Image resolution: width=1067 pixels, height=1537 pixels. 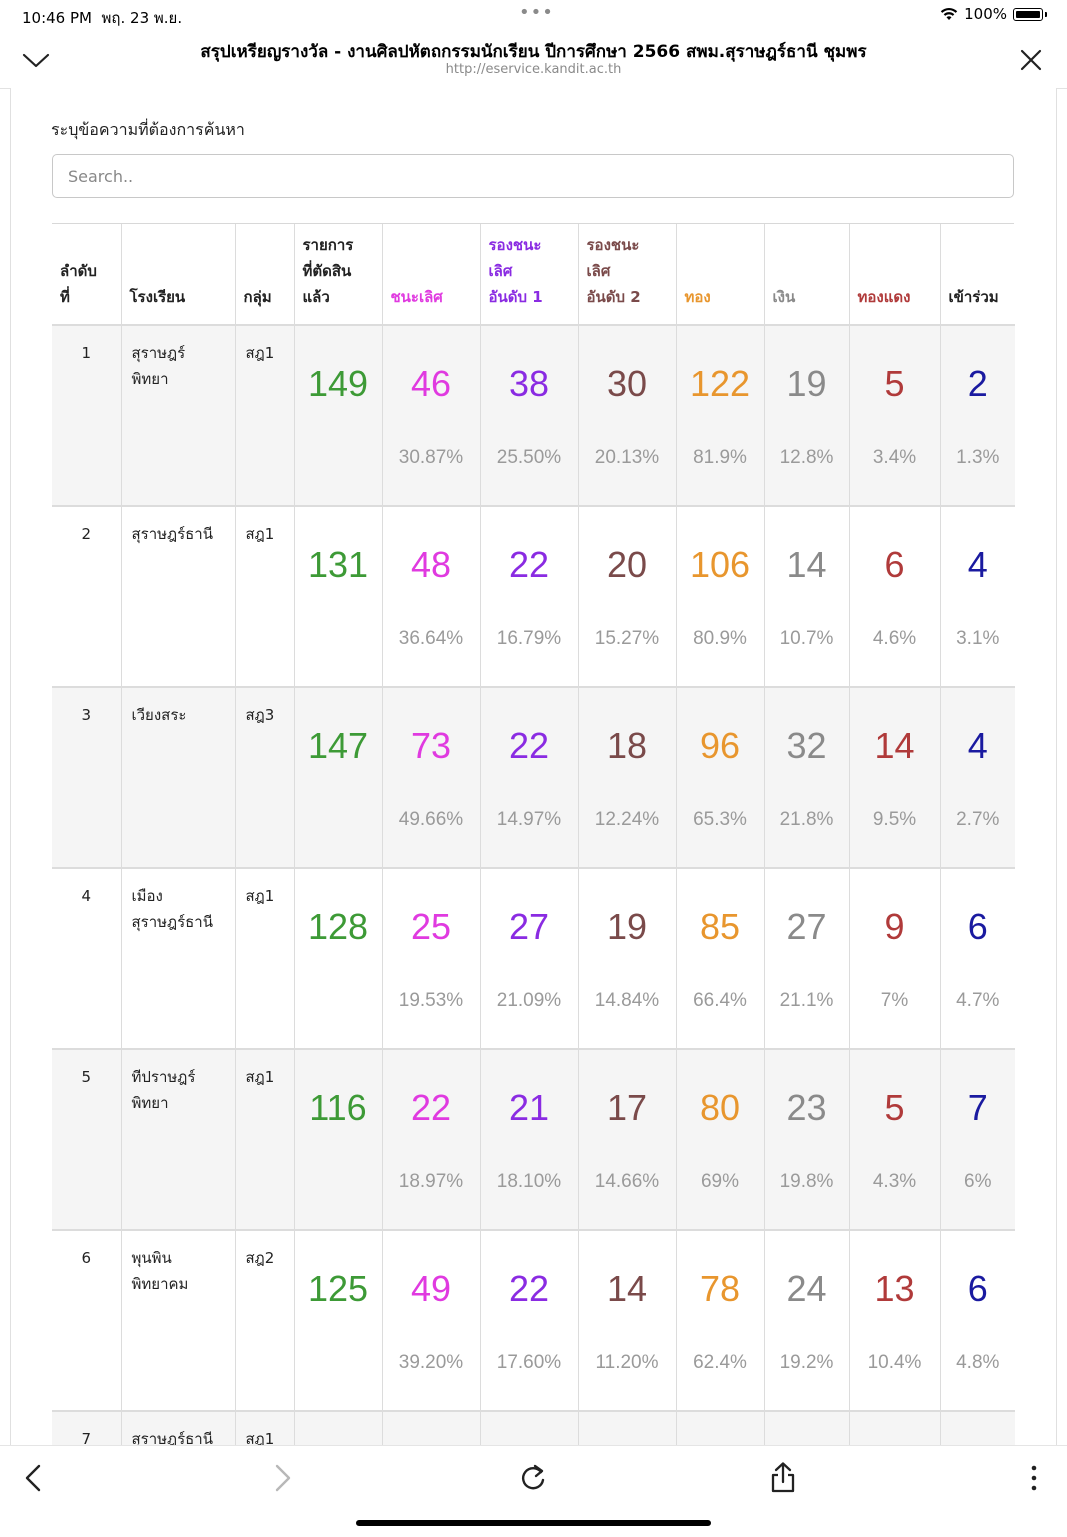 I want to click on header-group: กลุ่ม, so click(x=265, y=275).